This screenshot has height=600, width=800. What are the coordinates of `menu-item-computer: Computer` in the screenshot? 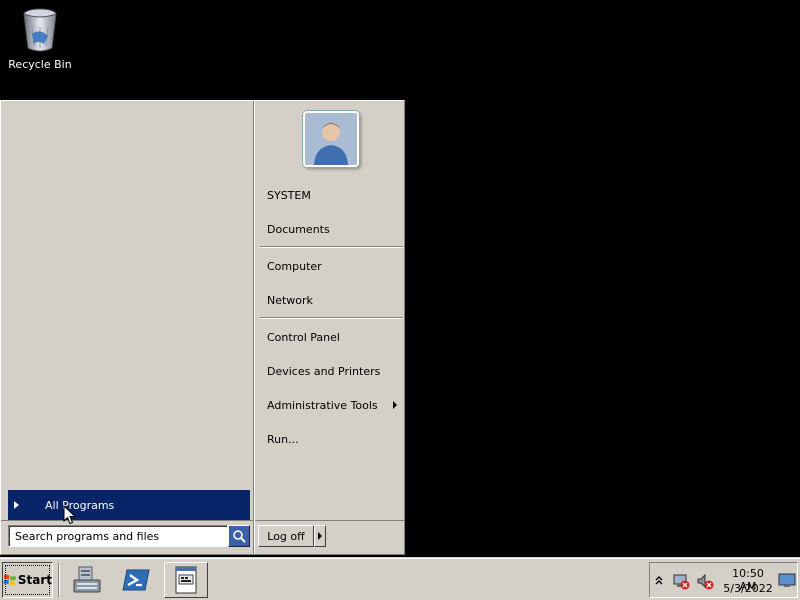 It's located at (331, 266).